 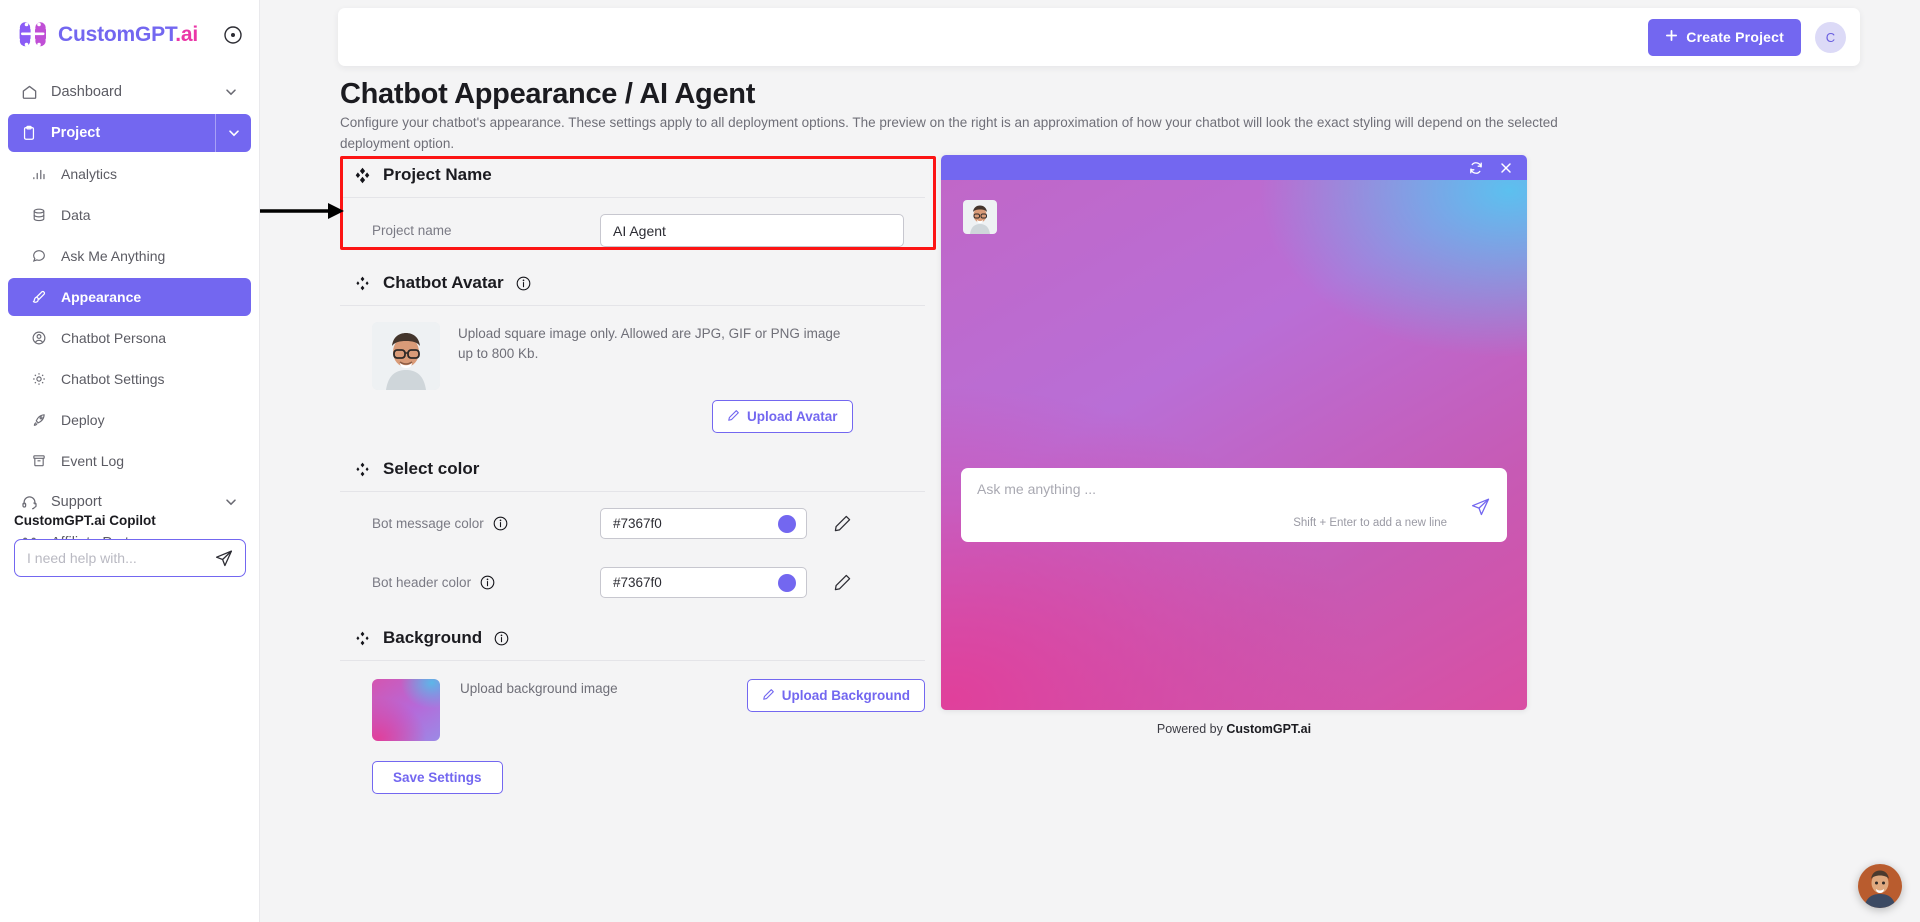 I want to click on create-project-label: Create Project, so click(x=1735, y=37).